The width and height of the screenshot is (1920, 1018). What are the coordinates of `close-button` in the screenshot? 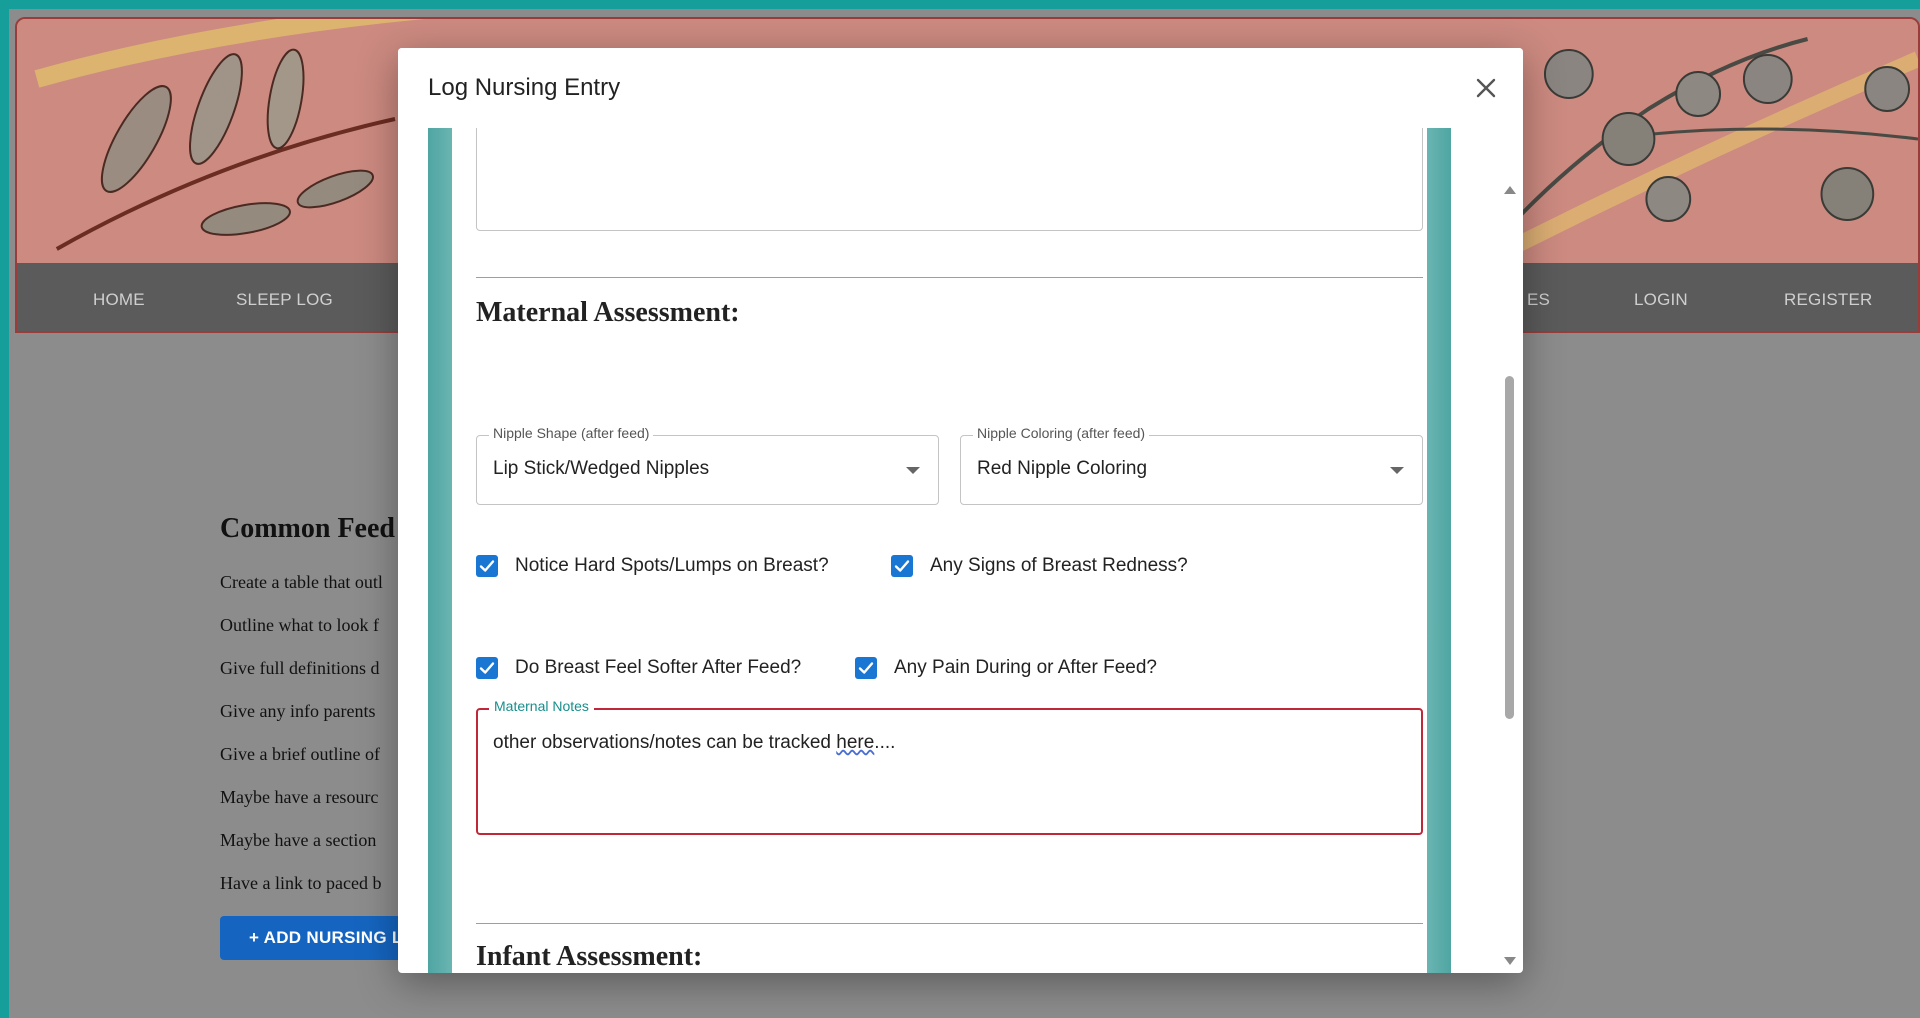 It's located at (1486, 88).